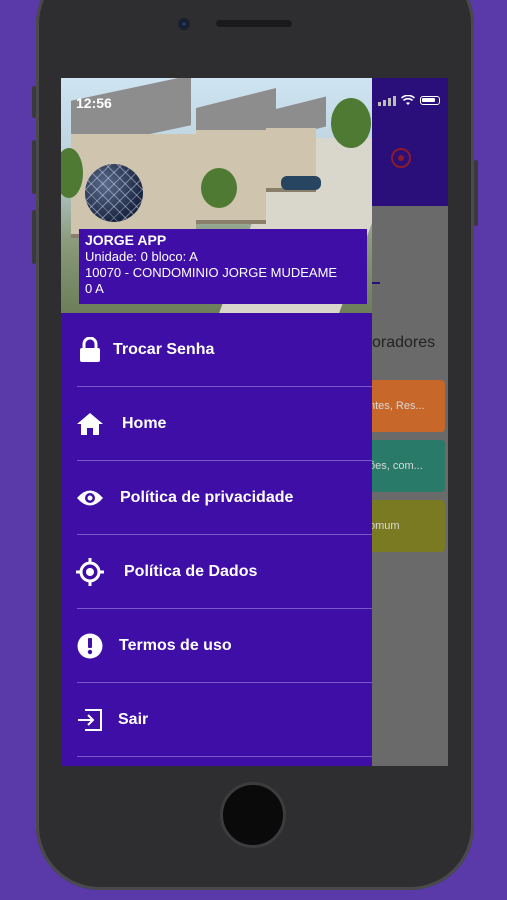 This screenshot has height=900, width=507. Describe the element at coordinates (224, 756) in the screenshot. I see `divider` at that location.